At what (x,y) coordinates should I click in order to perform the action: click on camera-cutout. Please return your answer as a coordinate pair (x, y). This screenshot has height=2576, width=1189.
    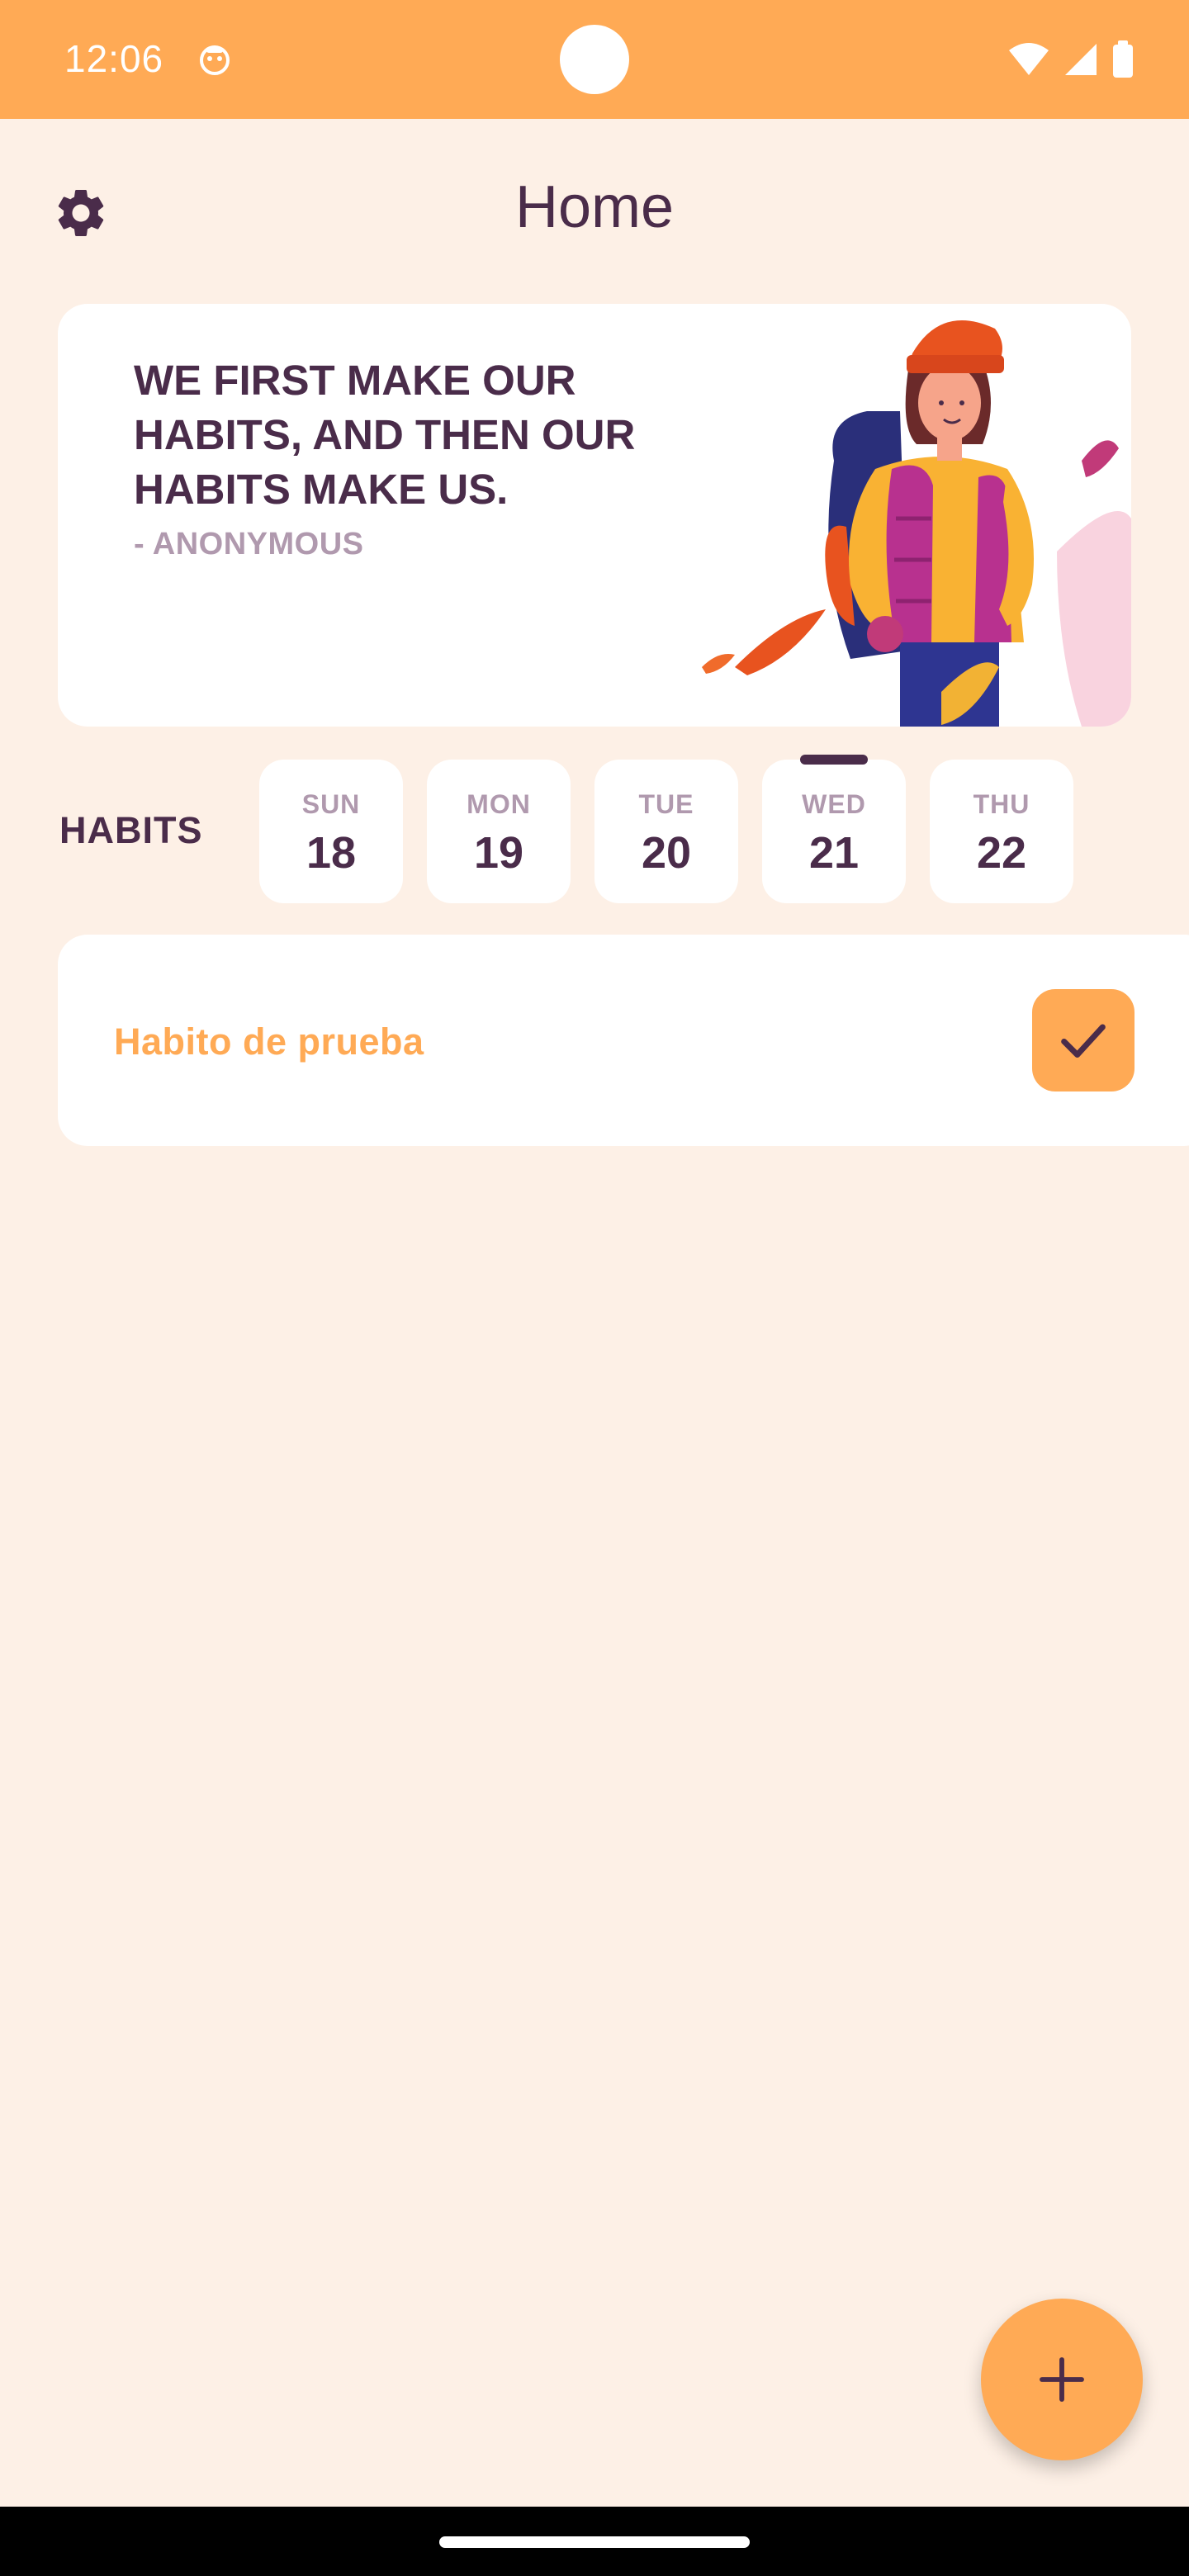
    Looking at the image, I should click on (594, 59).